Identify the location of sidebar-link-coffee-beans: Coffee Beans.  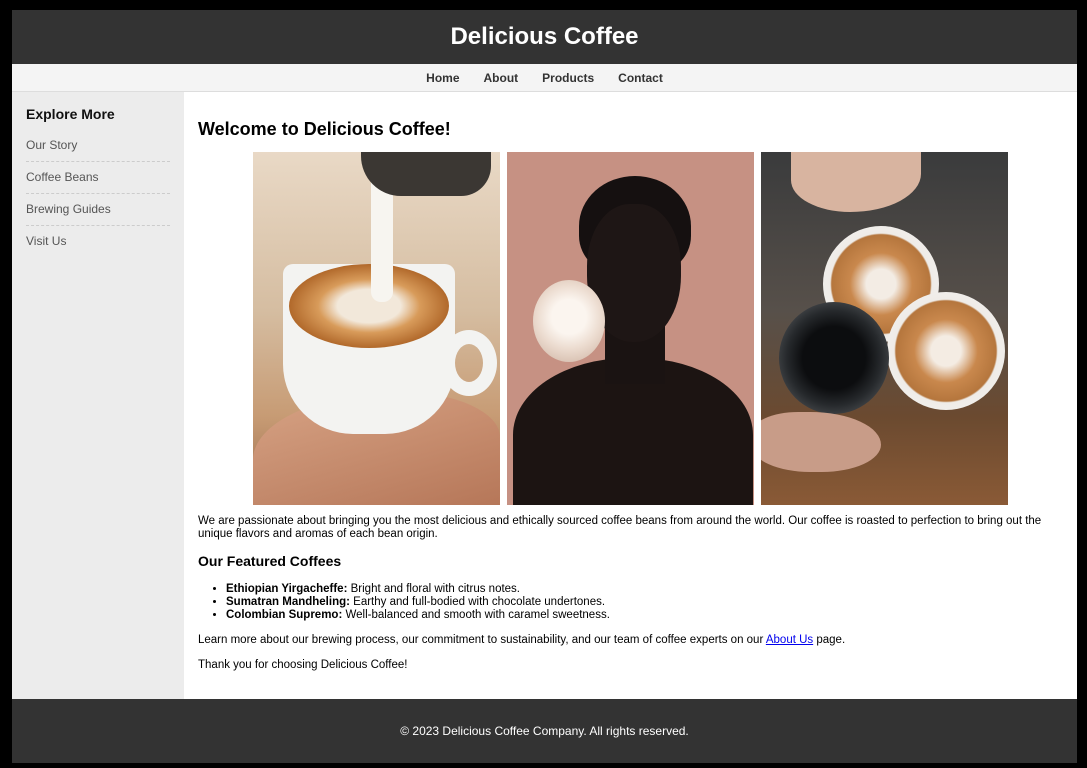
(98, 177).